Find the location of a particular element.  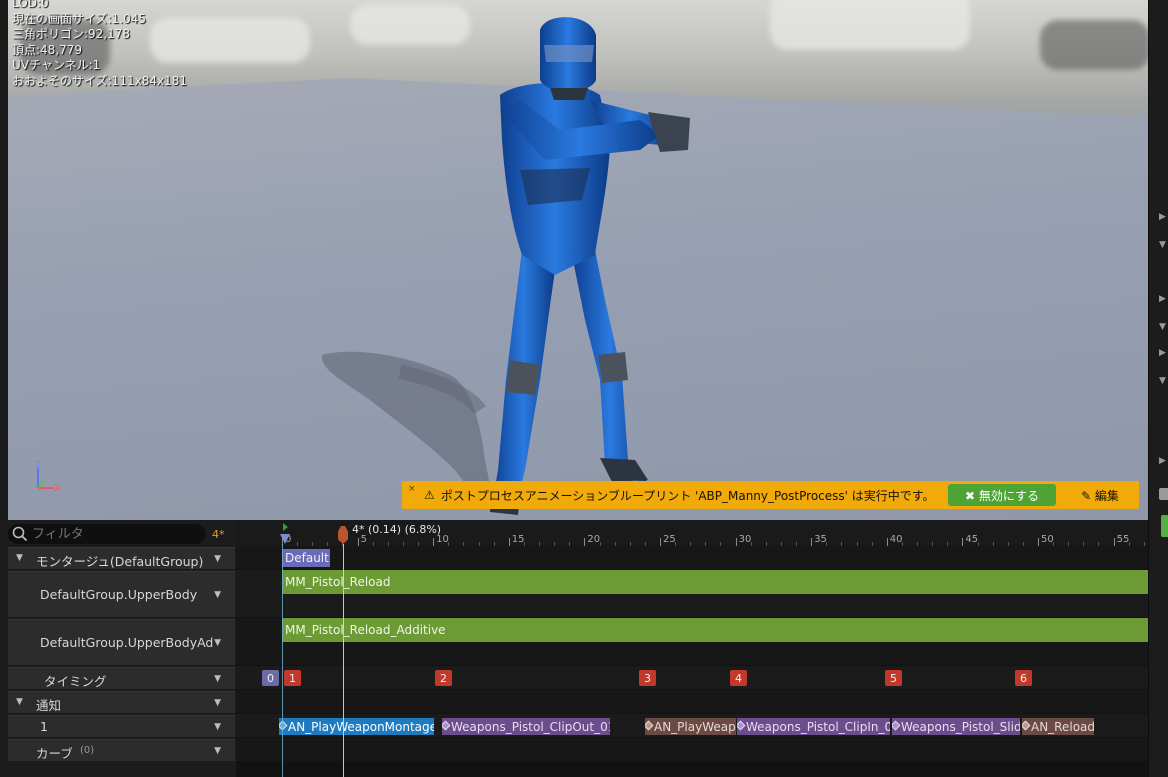

timing-marker: 0 is located at coordinates (270, 678).